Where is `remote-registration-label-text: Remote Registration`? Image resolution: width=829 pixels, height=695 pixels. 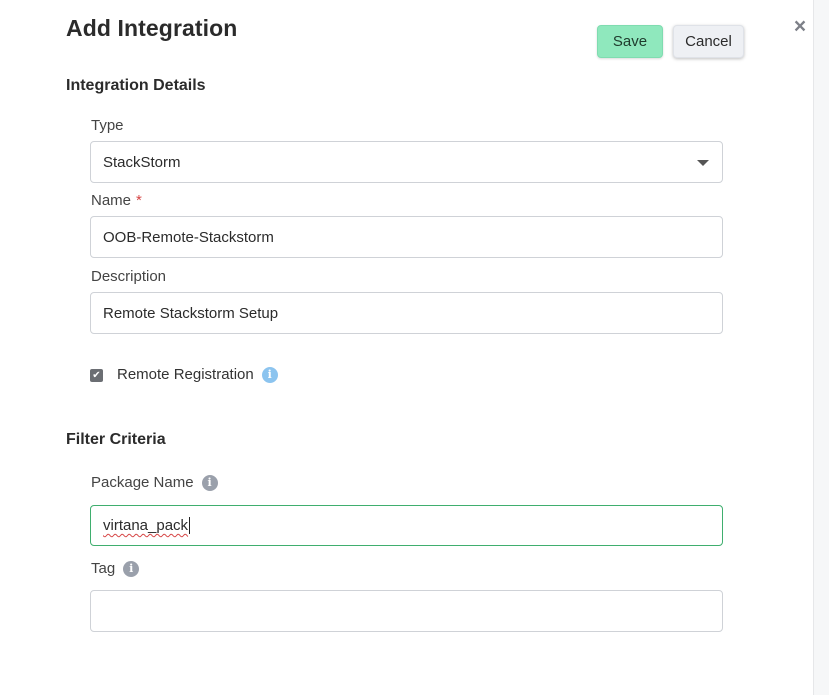 remote-registration-label-text: Remote Registration is located at coordinates (185, 374).